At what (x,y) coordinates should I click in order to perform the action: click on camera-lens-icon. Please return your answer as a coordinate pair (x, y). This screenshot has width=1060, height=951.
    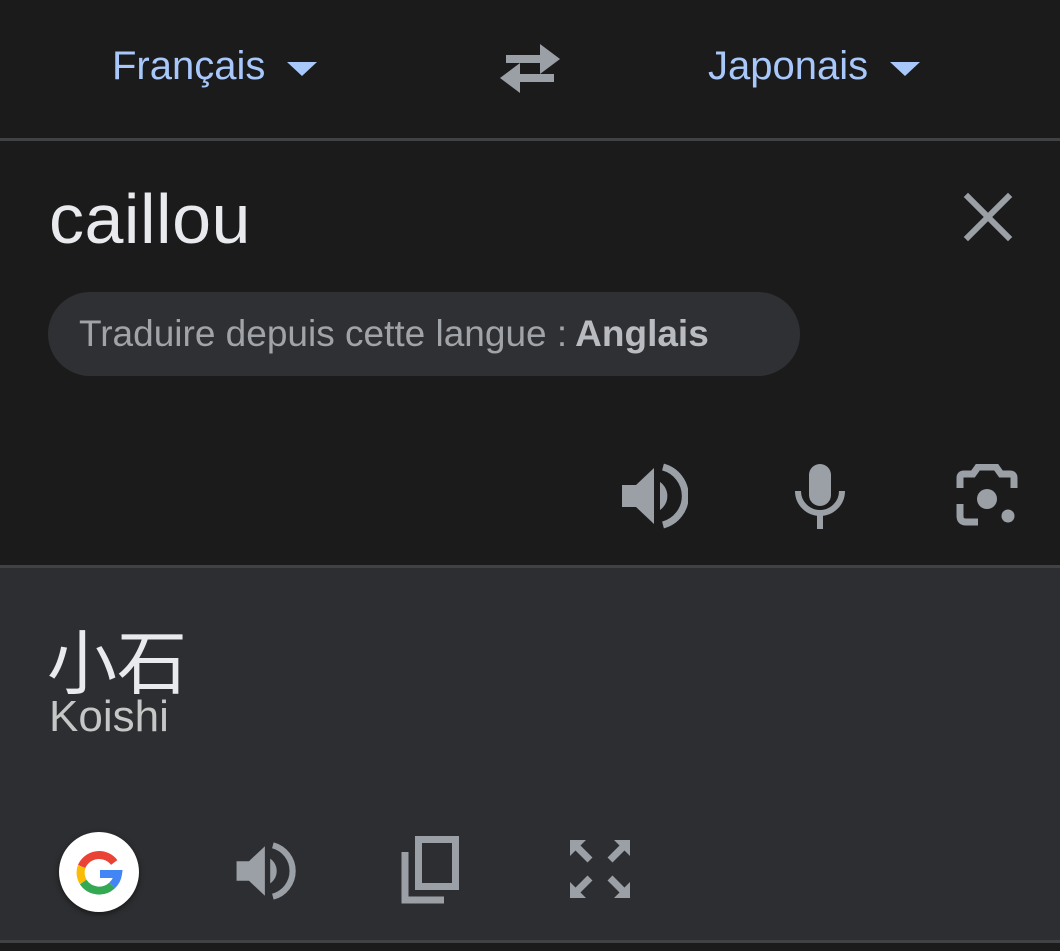
    Looking at the image, I should click on (987, 494).